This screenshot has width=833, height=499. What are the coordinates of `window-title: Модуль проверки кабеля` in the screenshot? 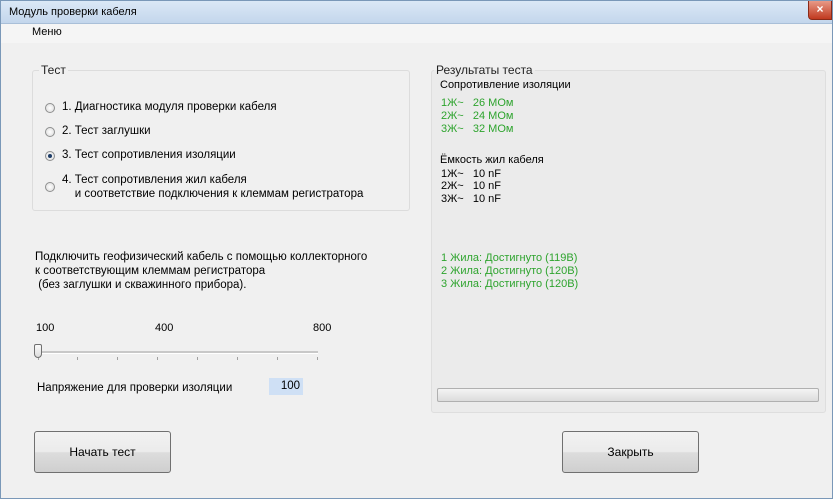 It's located at (73, 12).